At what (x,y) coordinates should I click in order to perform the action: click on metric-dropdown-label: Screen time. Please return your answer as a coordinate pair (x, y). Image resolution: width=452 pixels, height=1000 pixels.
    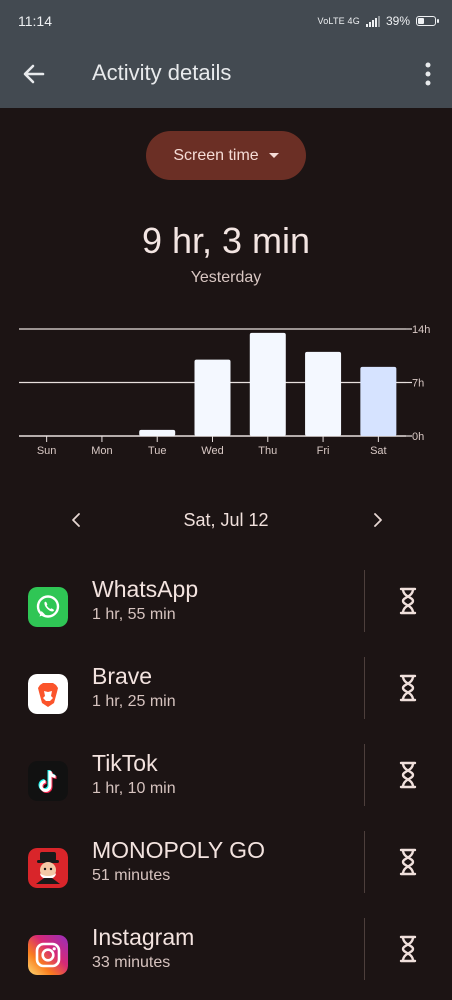
    Looking at the image, I should click on (216, 155).